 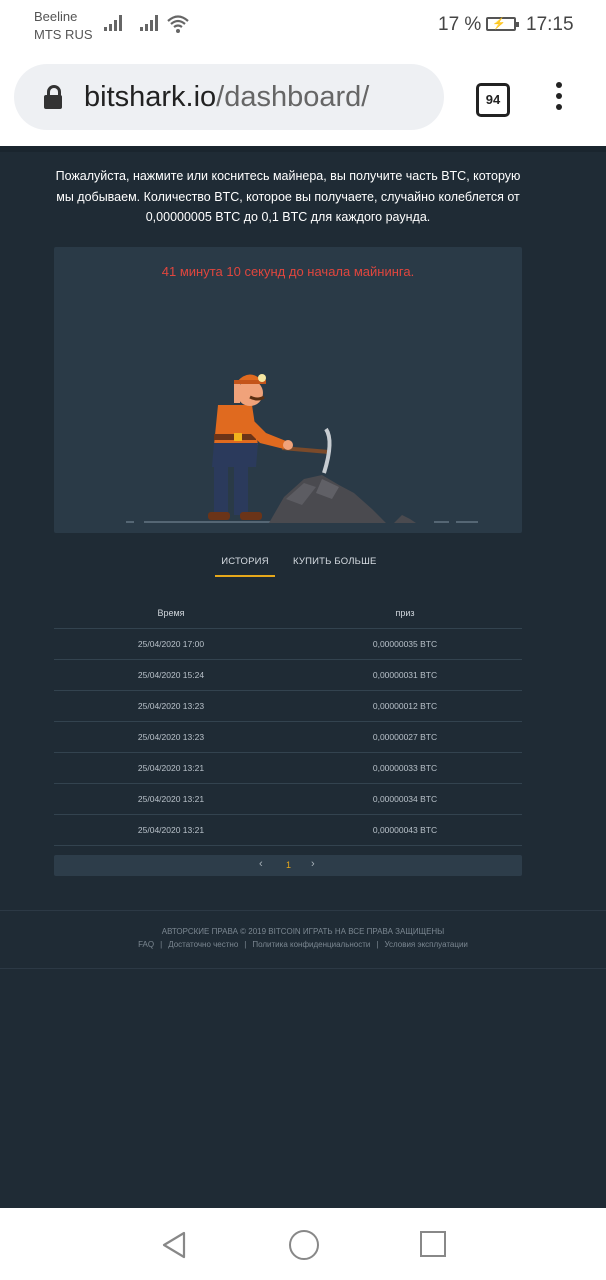 What do you see at coordinates (150, 23) in the screenshot?
I see `signal-icon-sim2` at bounding box center [150, 23].